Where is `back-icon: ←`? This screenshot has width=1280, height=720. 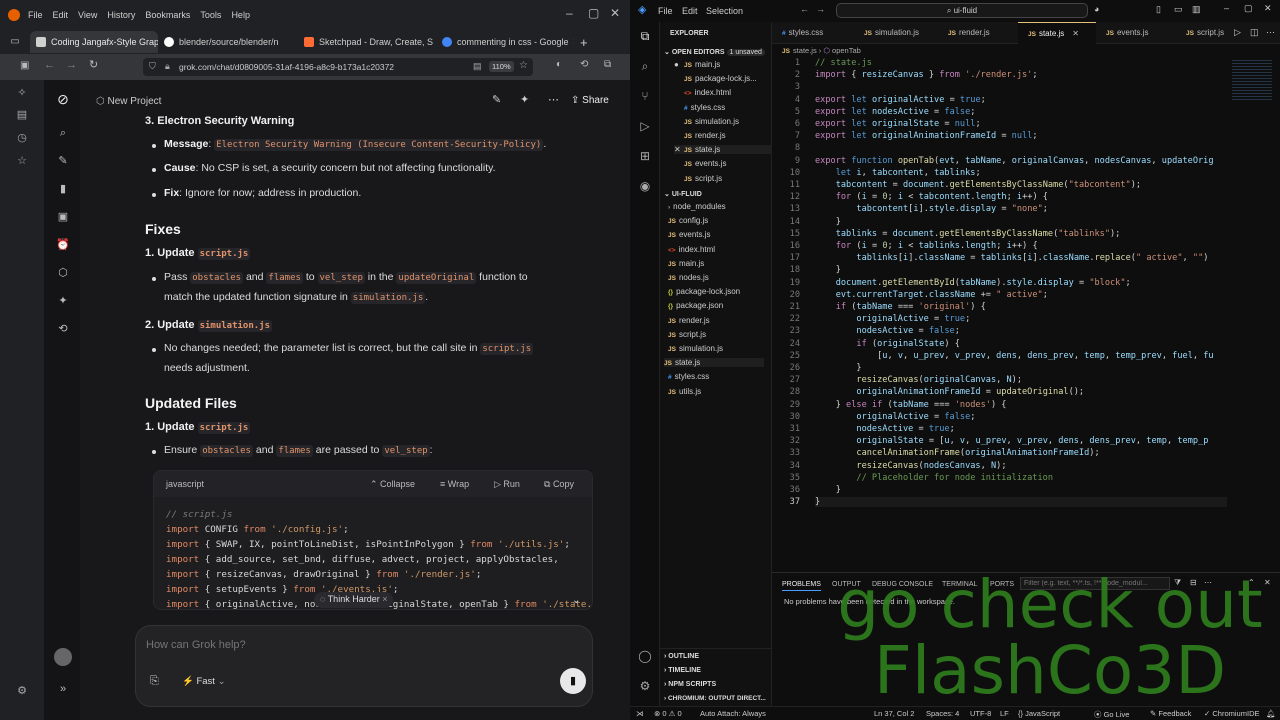
back-icon: ← is located at coordinates (49, 65).